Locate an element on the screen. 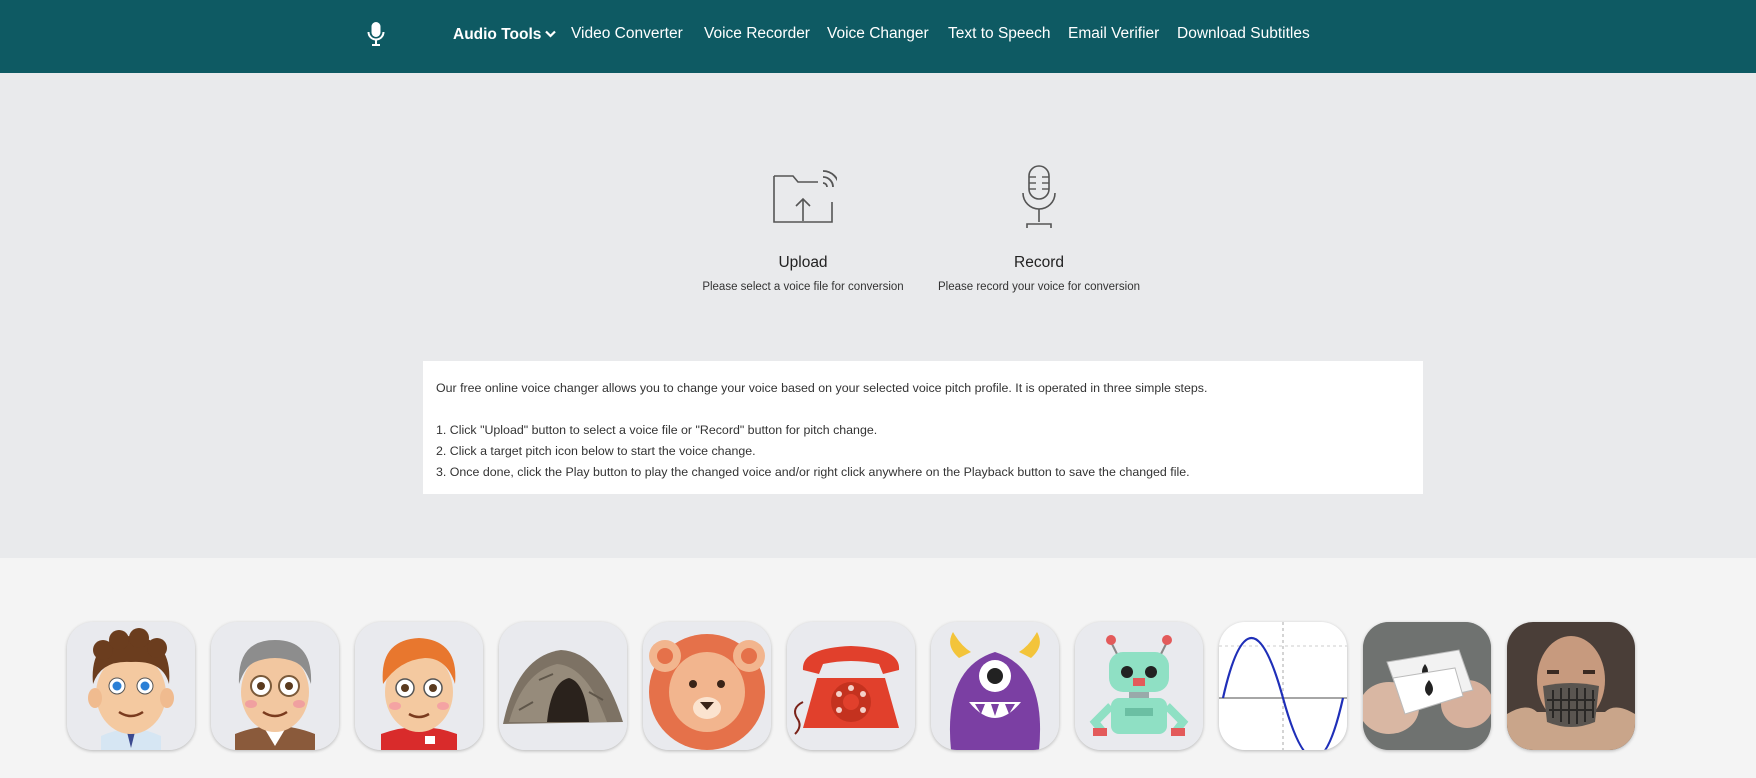 Image resolution: width=1756 pixels, height=778 pixels. nav-email-verifier: Email Verifier is located at coordinates (1113, 34).